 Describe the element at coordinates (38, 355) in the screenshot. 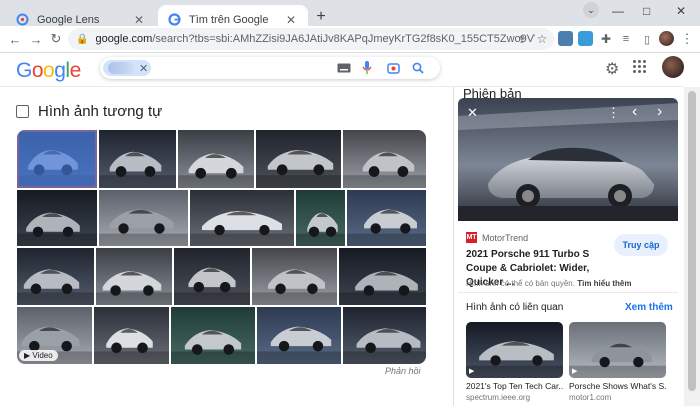

I see `video-badge: ▶ Video` at that location.